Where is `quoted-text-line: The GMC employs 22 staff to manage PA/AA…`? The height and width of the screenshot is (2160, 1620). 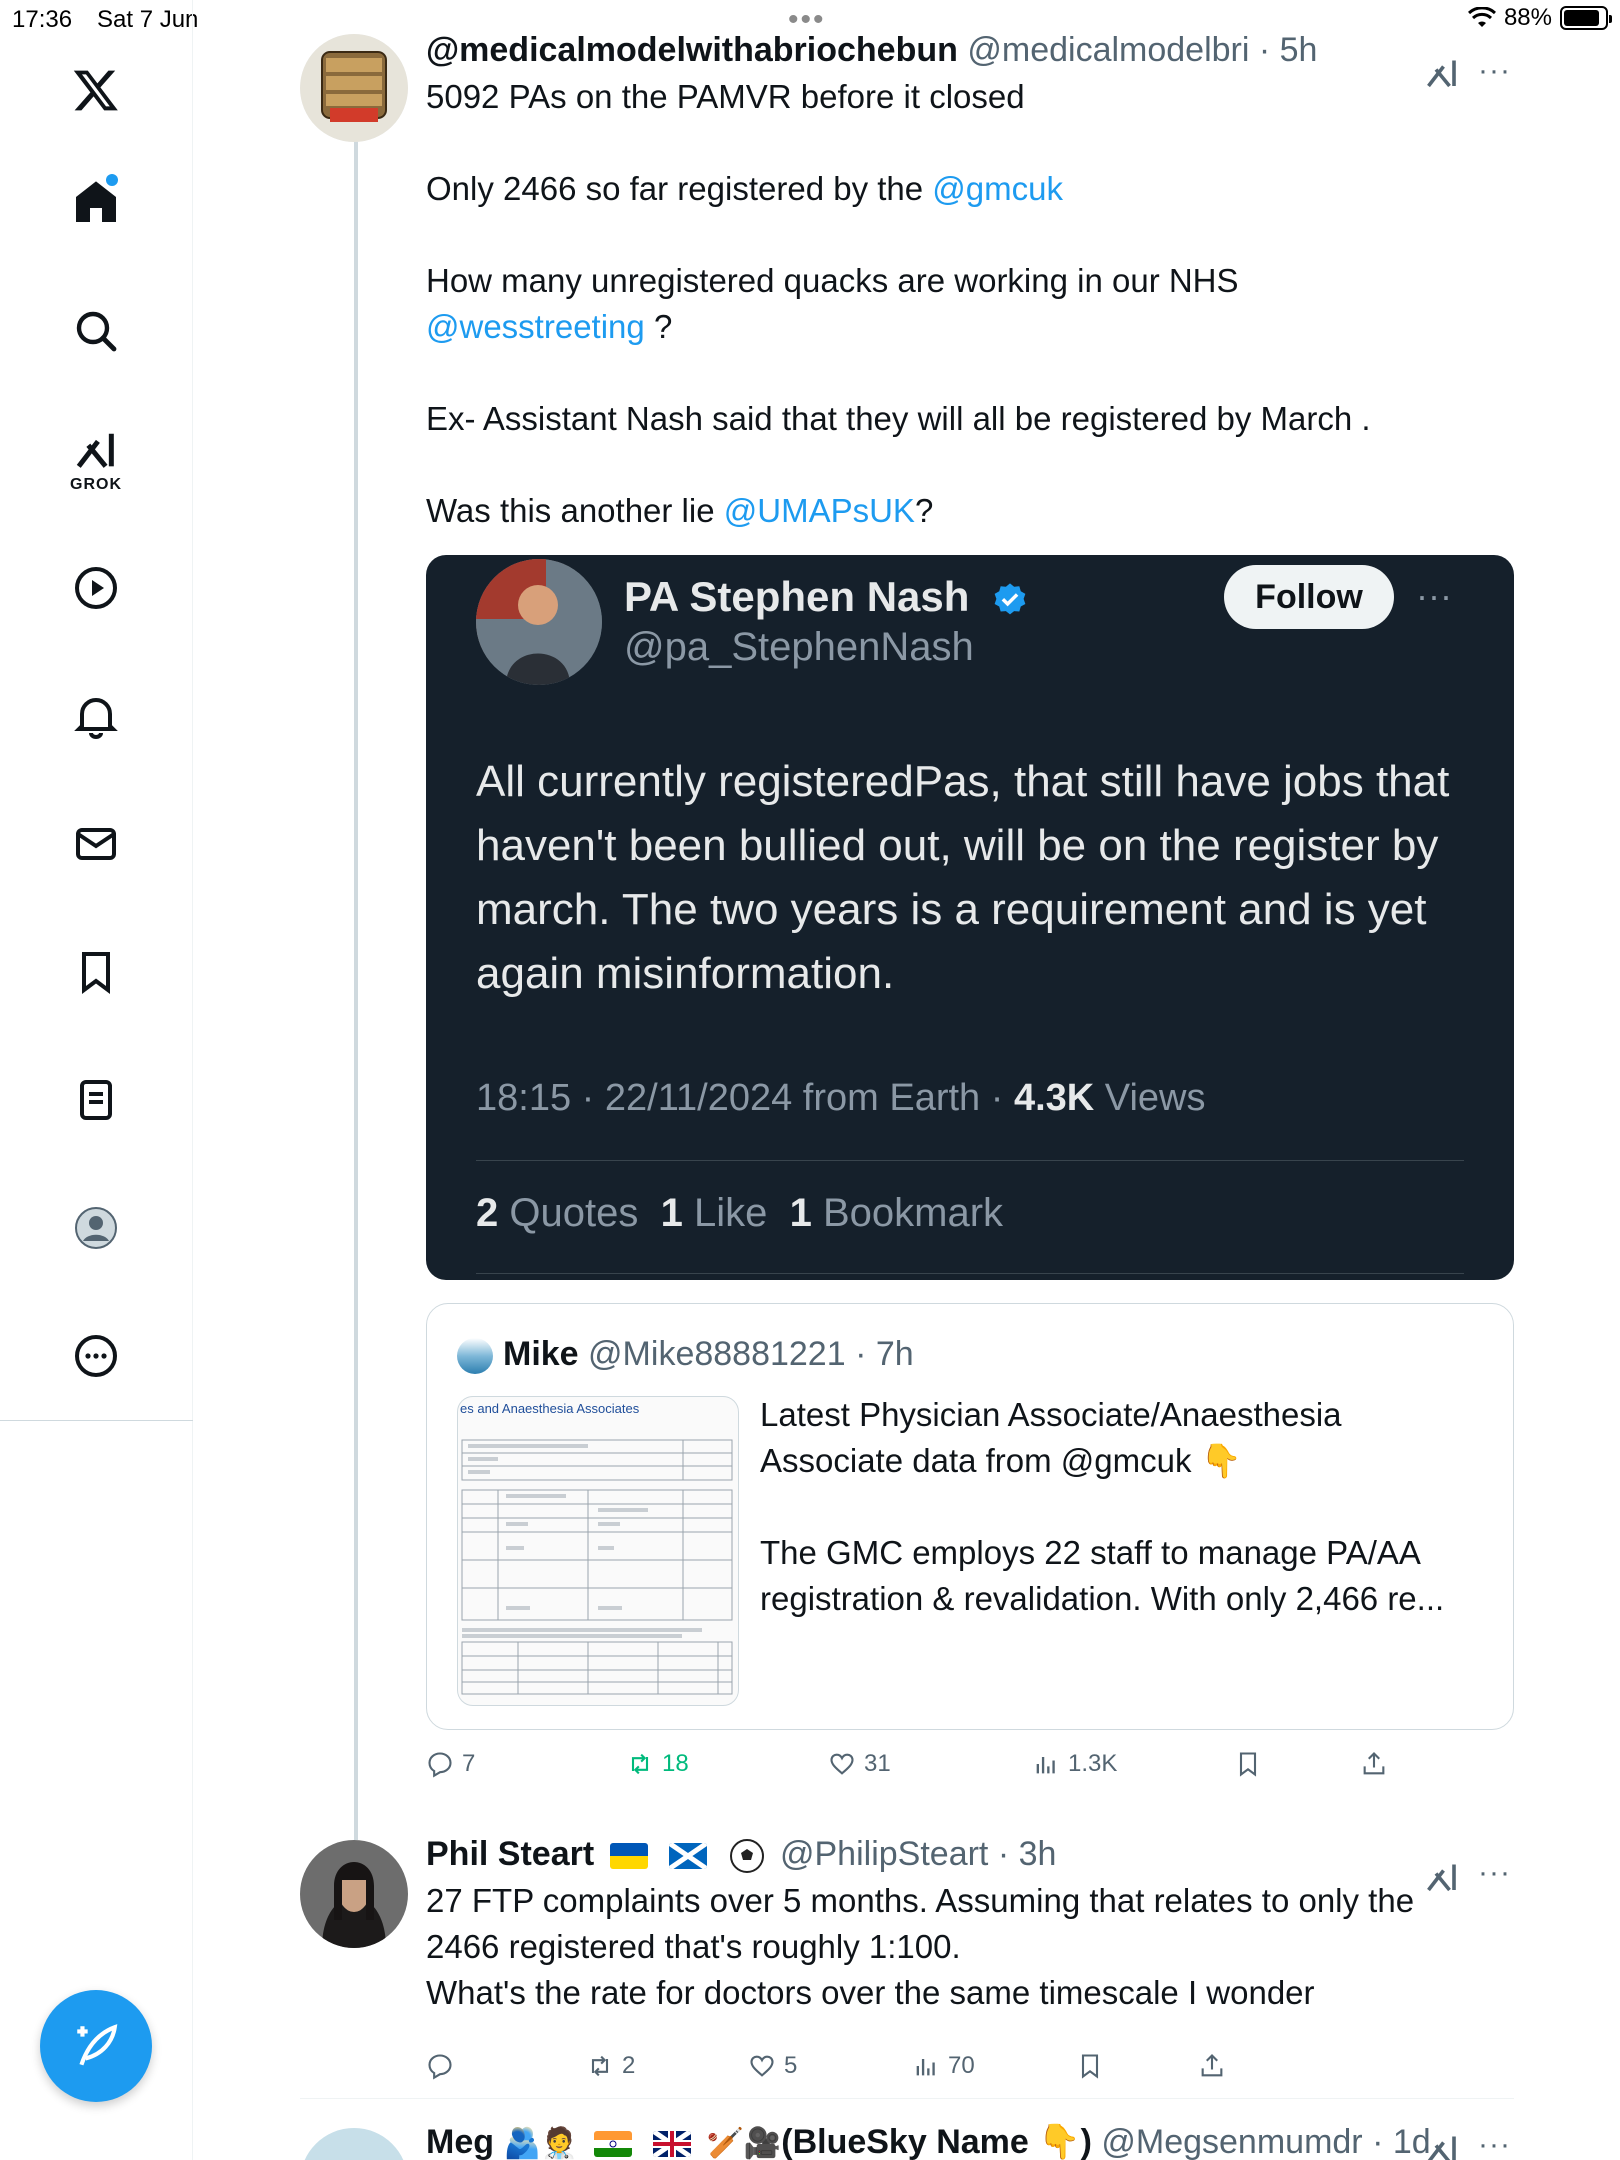
quoted-text-line: The GMC employs 22 staff to manage PA/AA… is located at coordinates (1102, 1575).